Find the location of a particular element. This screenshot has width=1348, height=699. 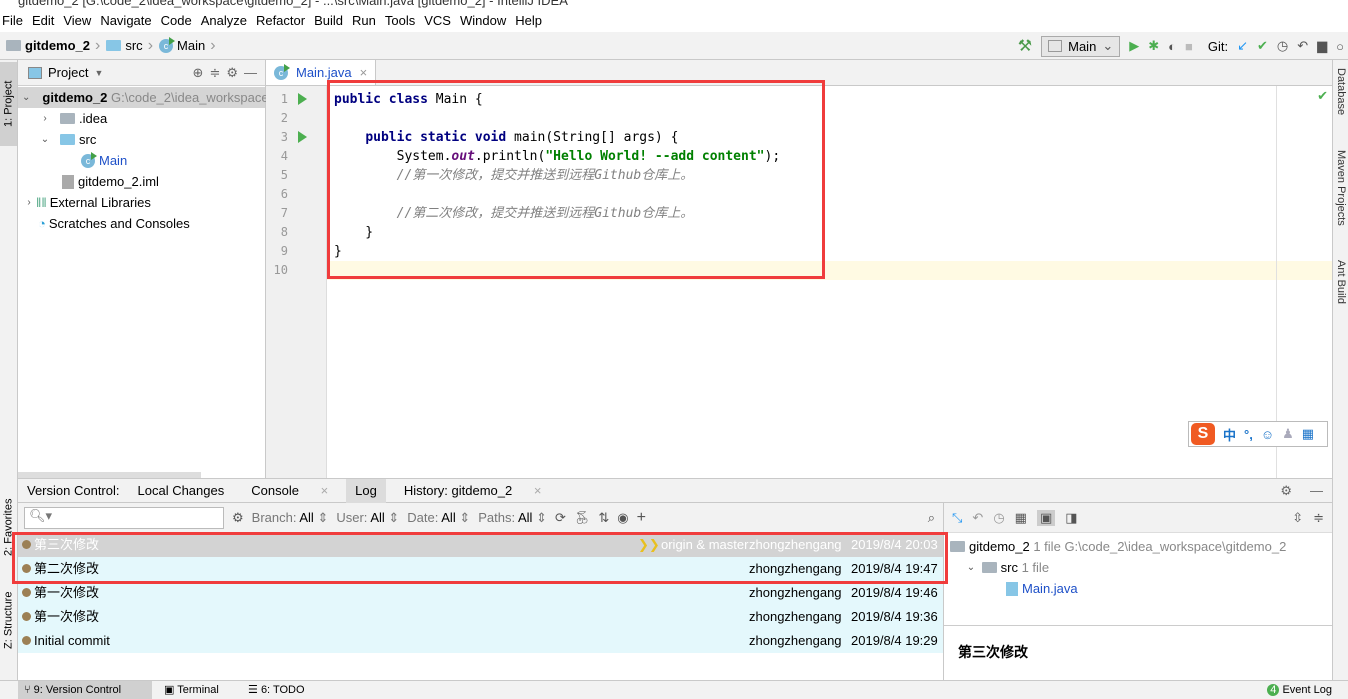

tool-tab-maven: Maven Projects is located at coordinates (1341, 188).